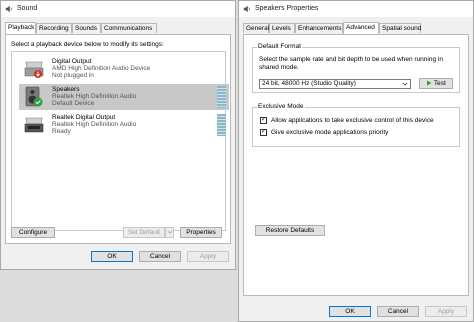 This screenshot has width=474, height=322. I want to click on sound-titlebar: Sound, so click(118, 9).